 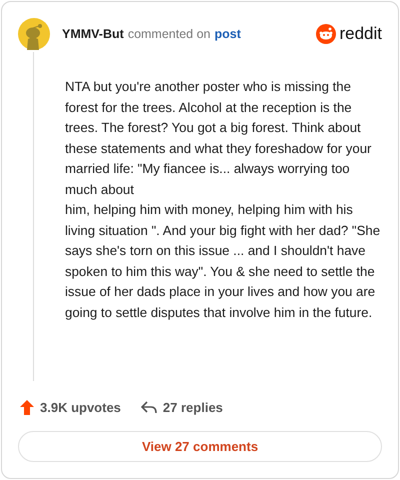 I want to click on reply-count: 27 replies, so click(x=192, y=407).